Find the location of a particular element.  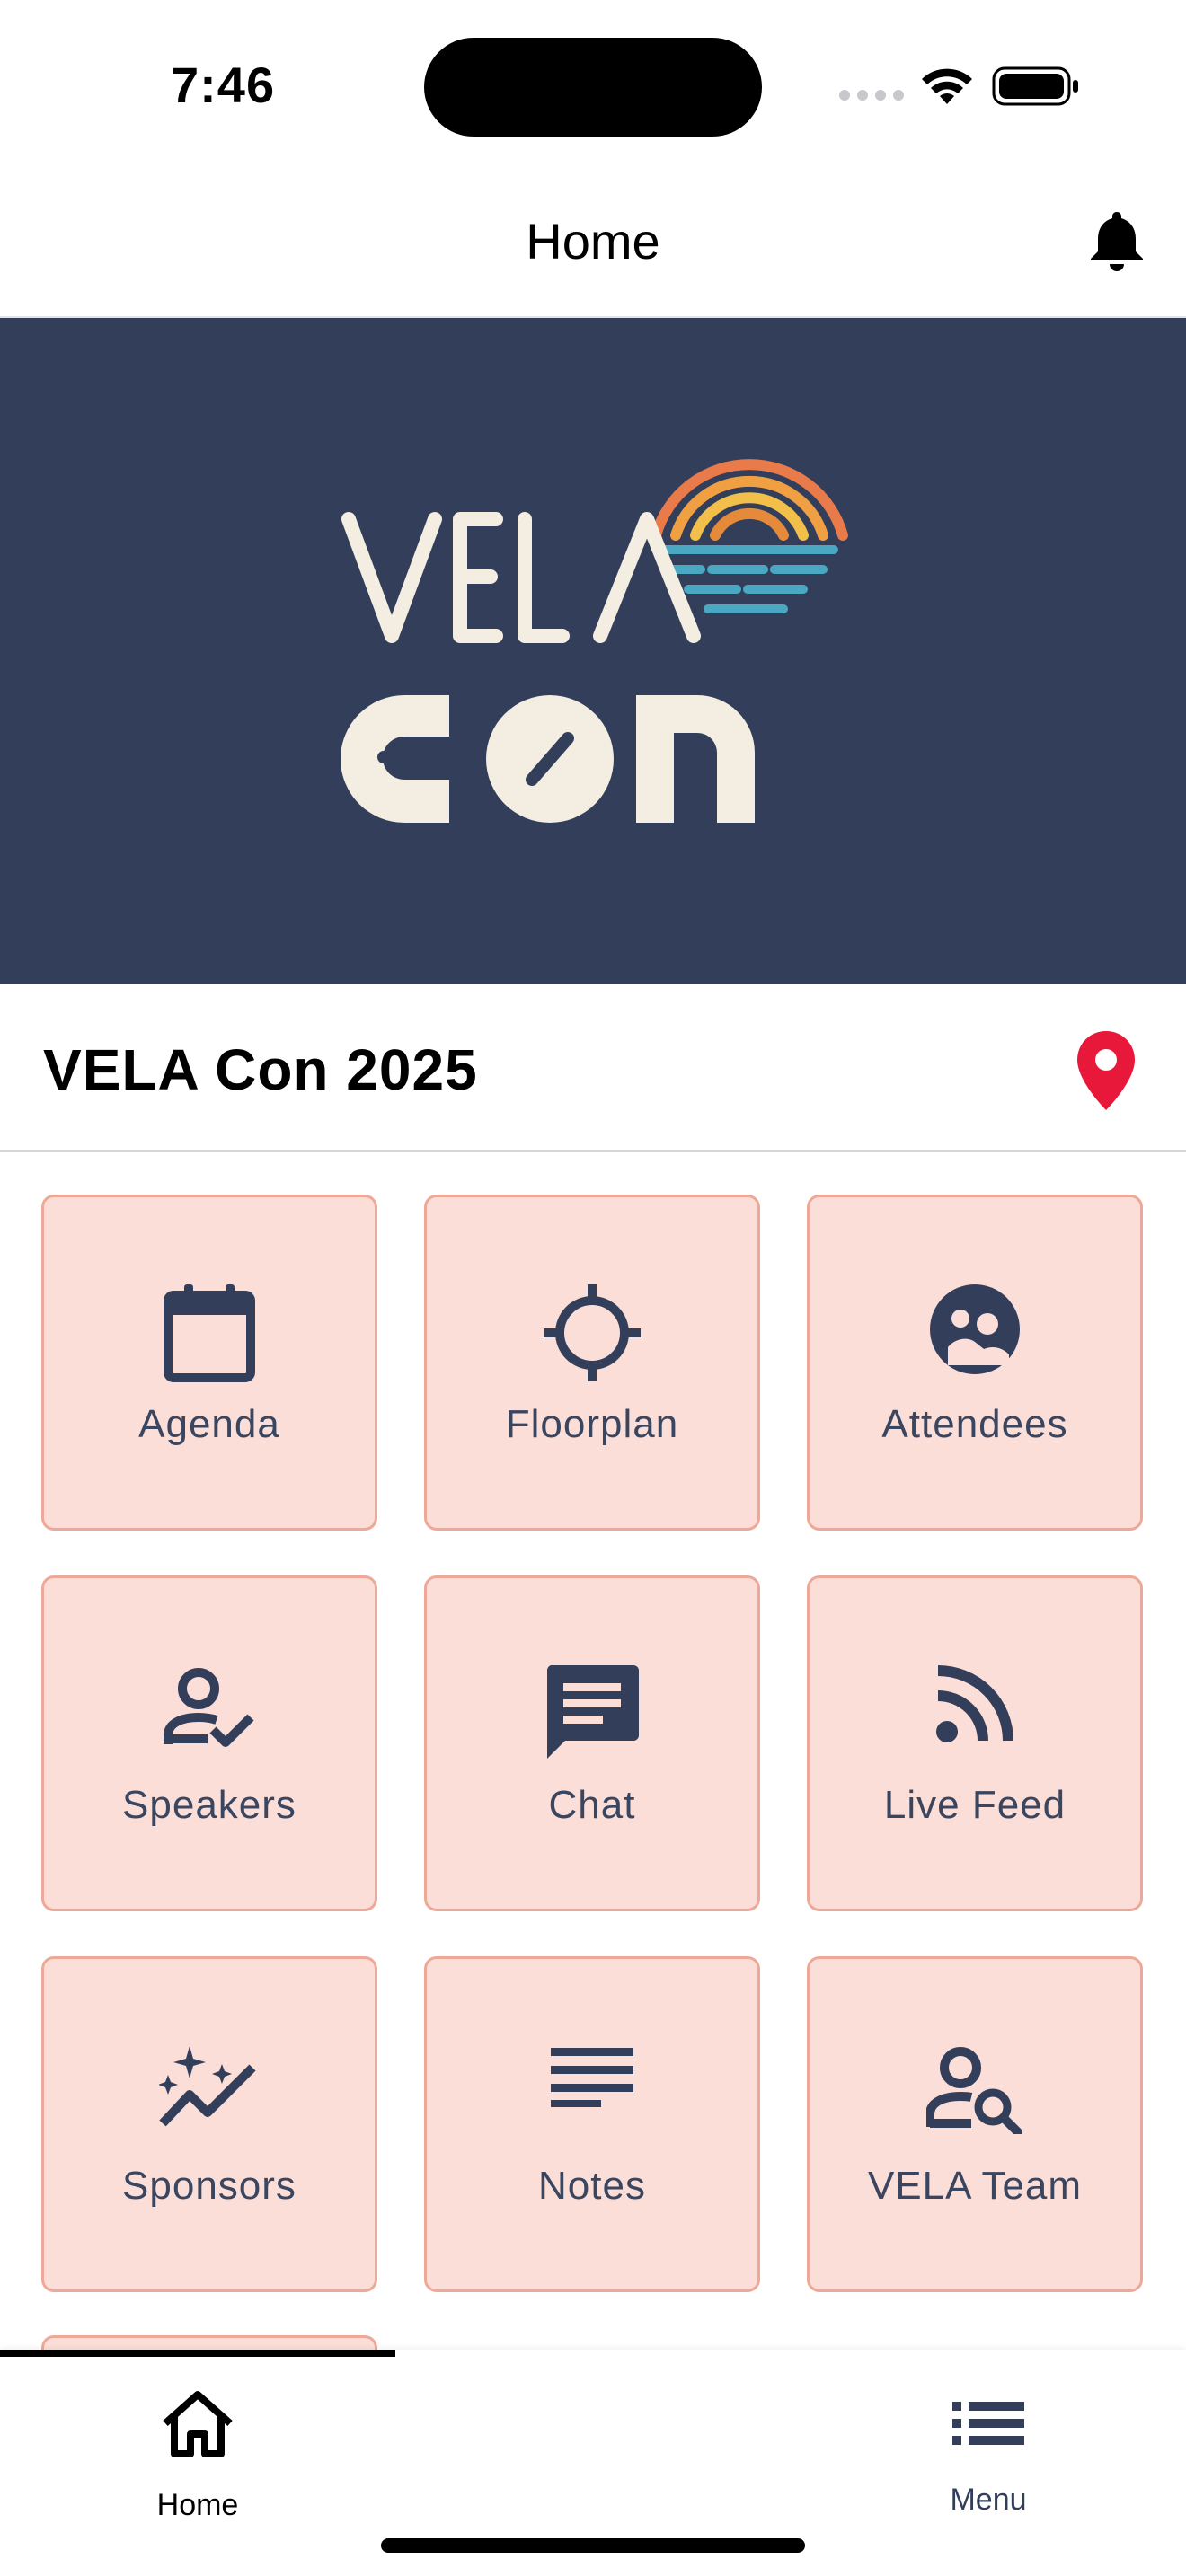

crosshair-icon is located at coordinates (592, 1332).